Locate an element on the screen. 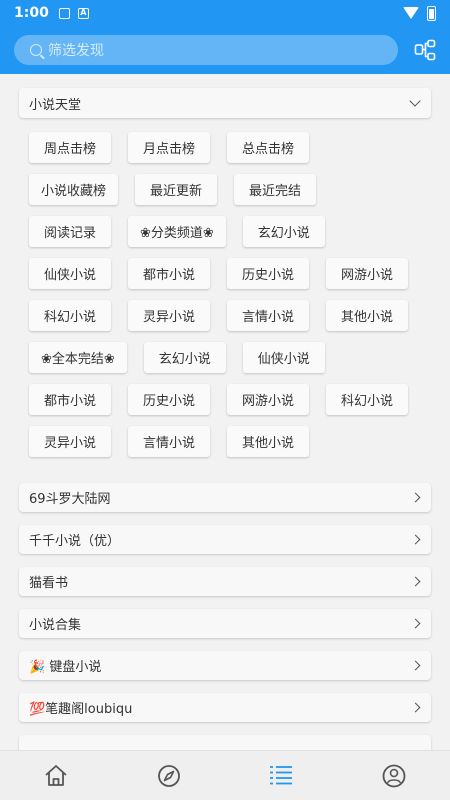 This screenshot has width=450, height=800. status-bar: 1:00 A is located at coordinates (225, 13).